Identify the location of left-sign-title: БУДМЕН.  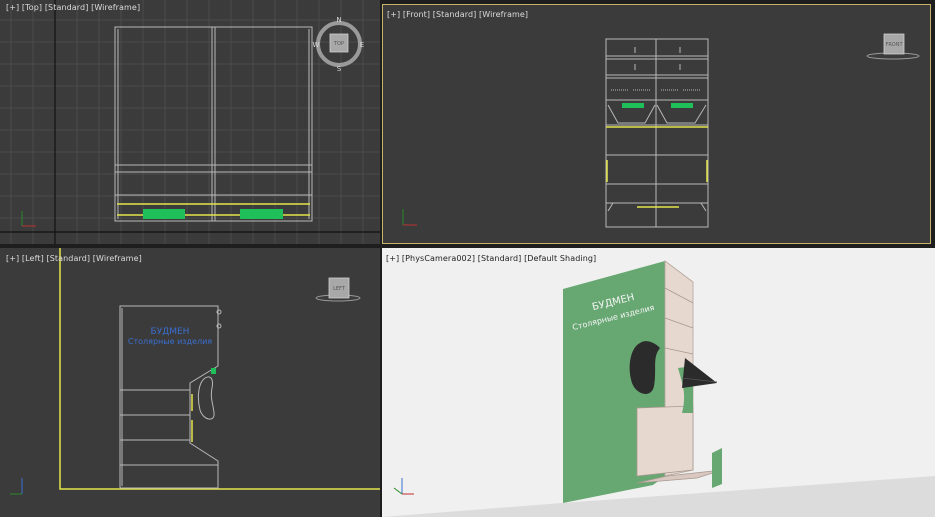
(170, 332).